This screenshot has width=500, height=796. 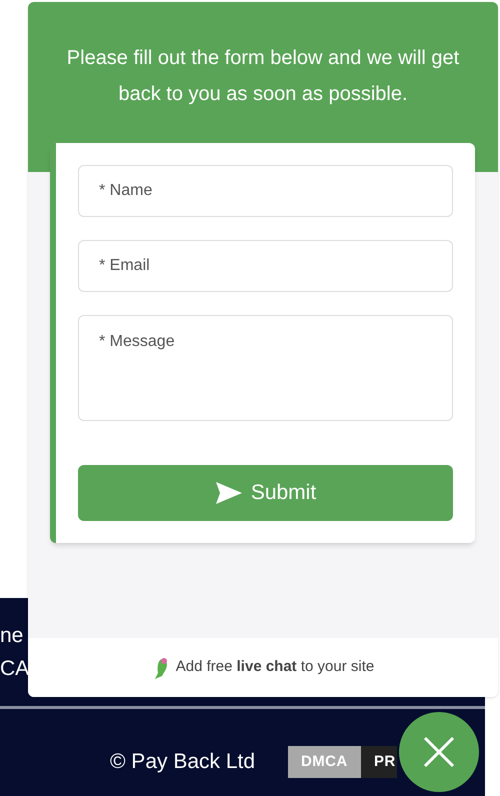 What do you see at coordinates (439, 752) in the screenshot?
I see `close-icon` at bounding box center [439, 752].